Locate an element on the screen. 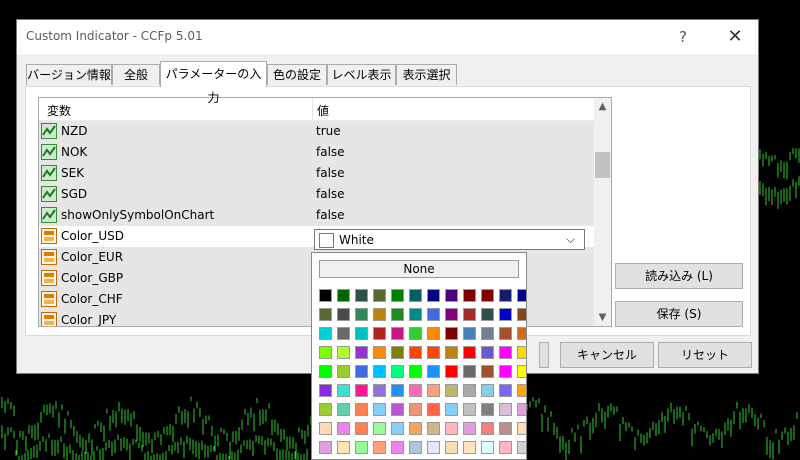 This screenshot has width=800, height=460. table-row: NOK false is located at coordinates (316, 152).